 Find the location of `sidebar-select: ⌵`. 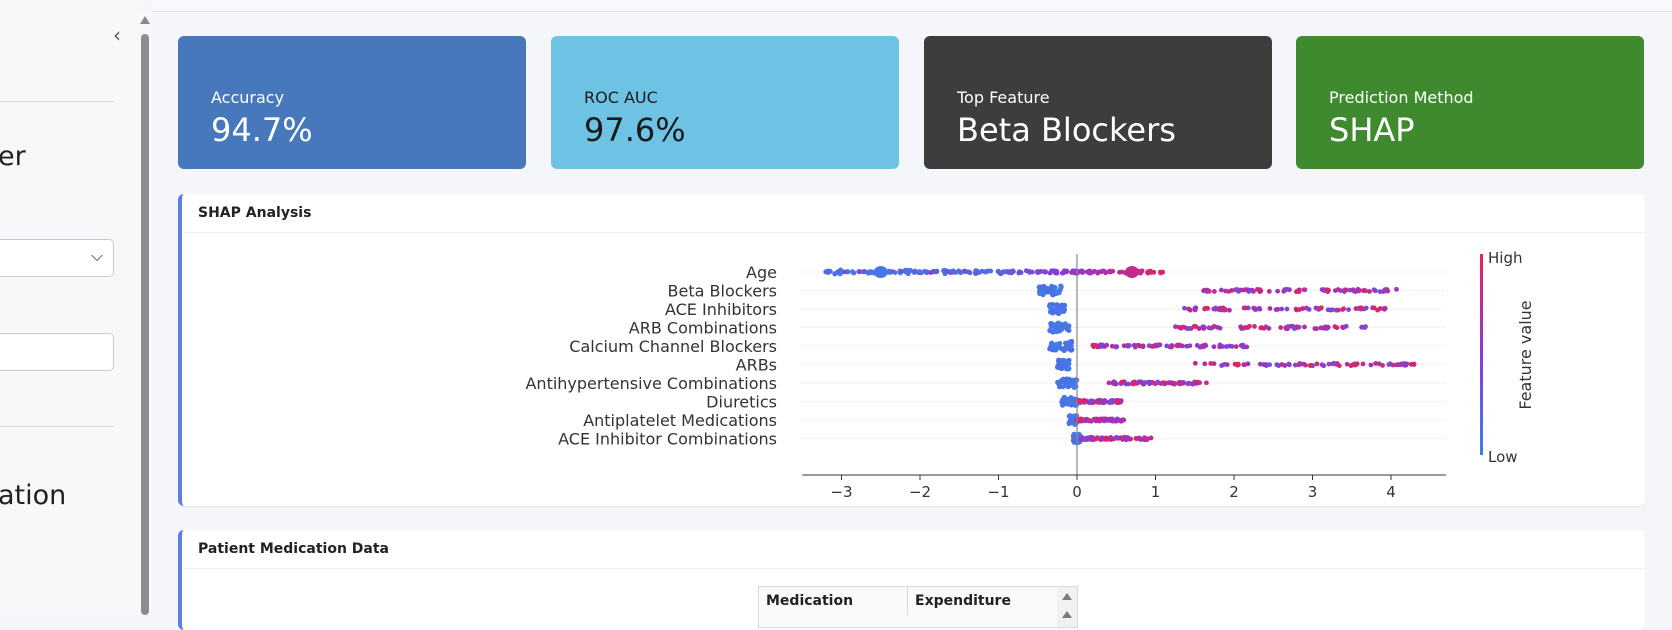

sidebar-select: ⌵ is located at coordinates (57, 258).